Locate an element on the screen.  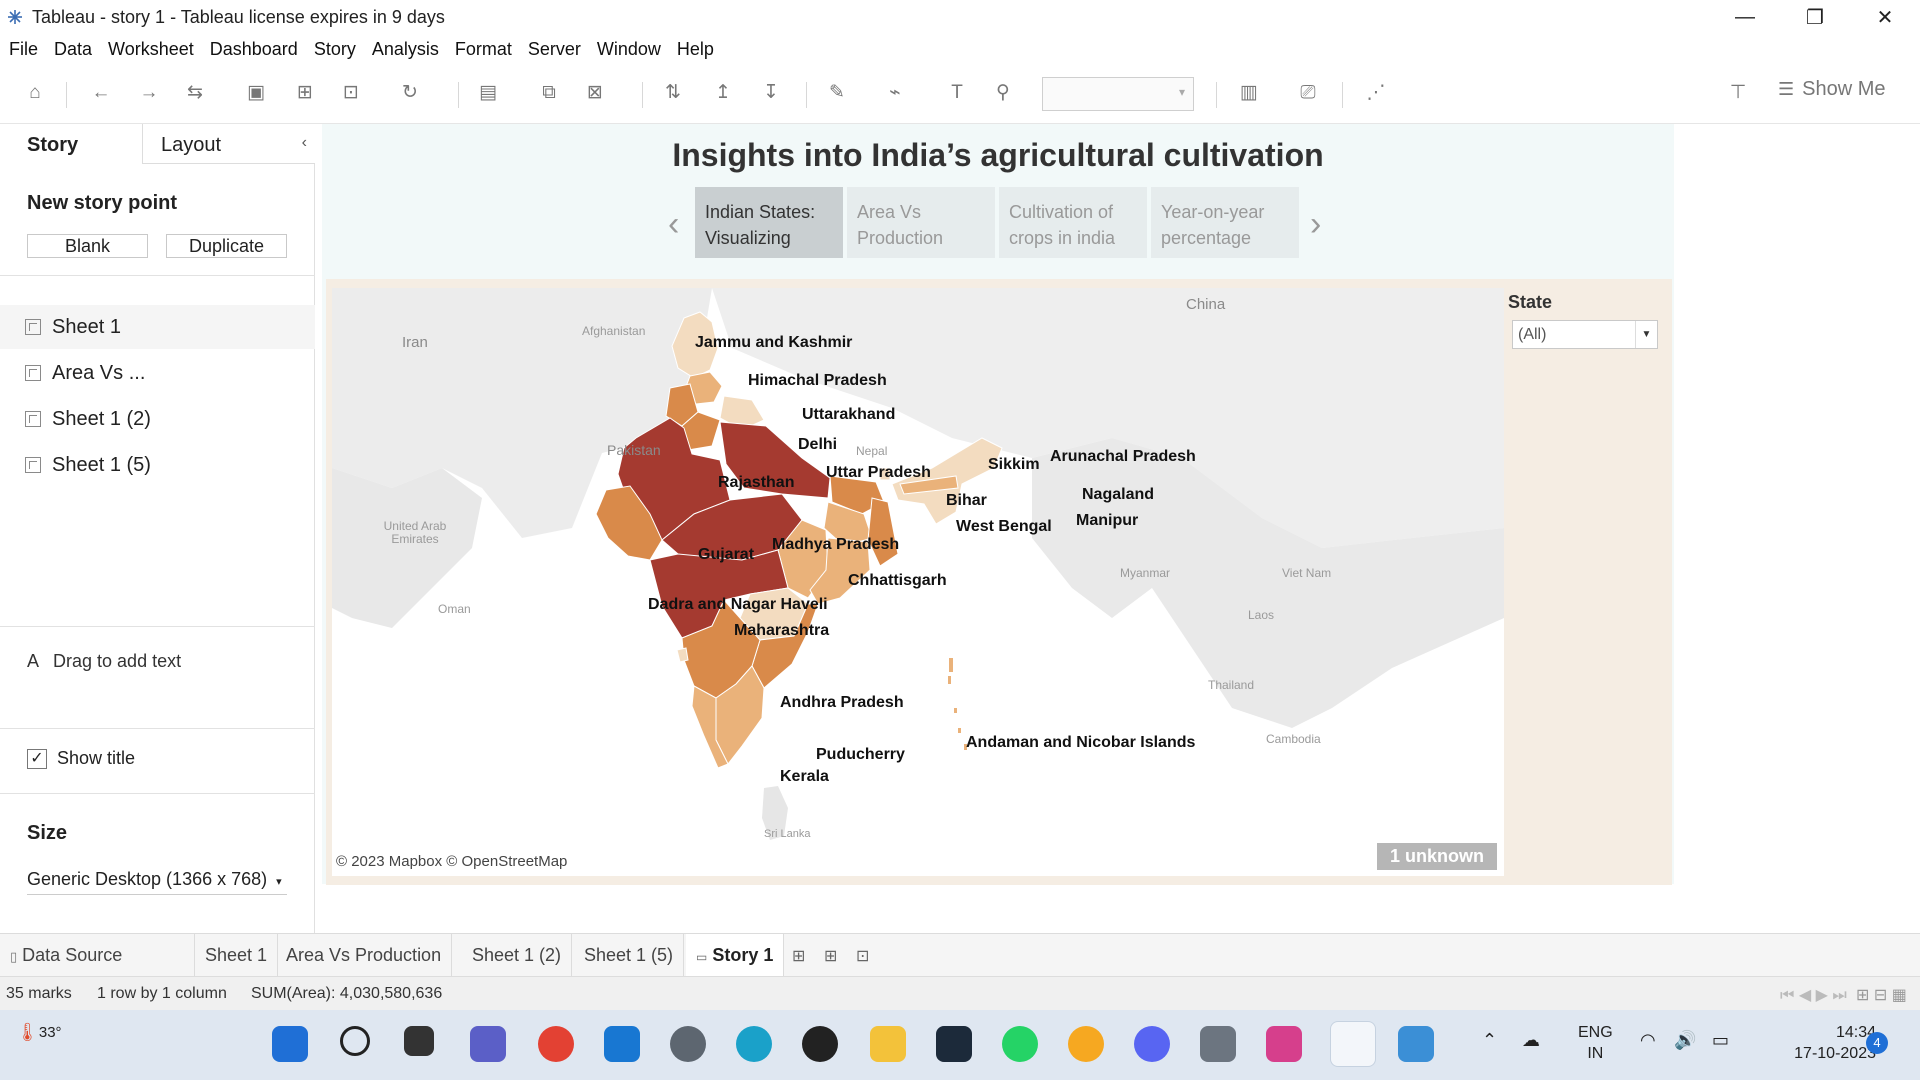
notification-badge: 4 is located at coordinates (1877, 1043).